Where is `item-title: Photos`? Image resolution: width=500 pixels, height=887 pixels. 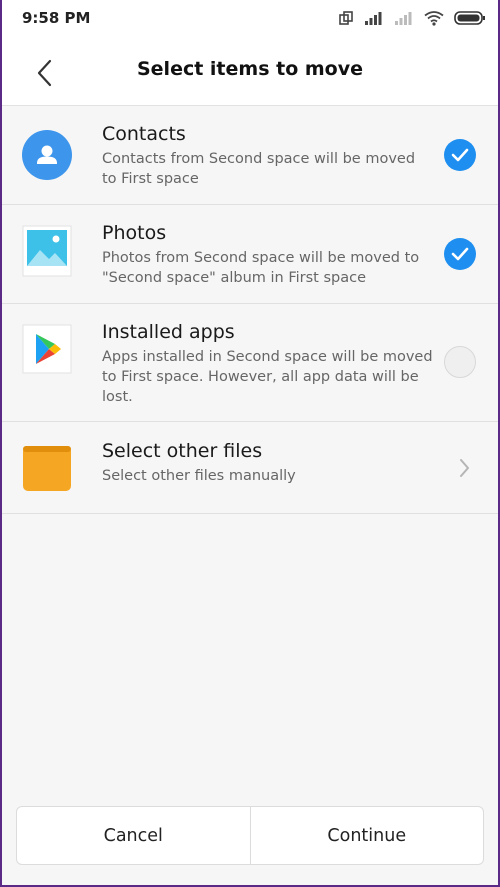 item-title: Photos is located at coordinates (134, 233).